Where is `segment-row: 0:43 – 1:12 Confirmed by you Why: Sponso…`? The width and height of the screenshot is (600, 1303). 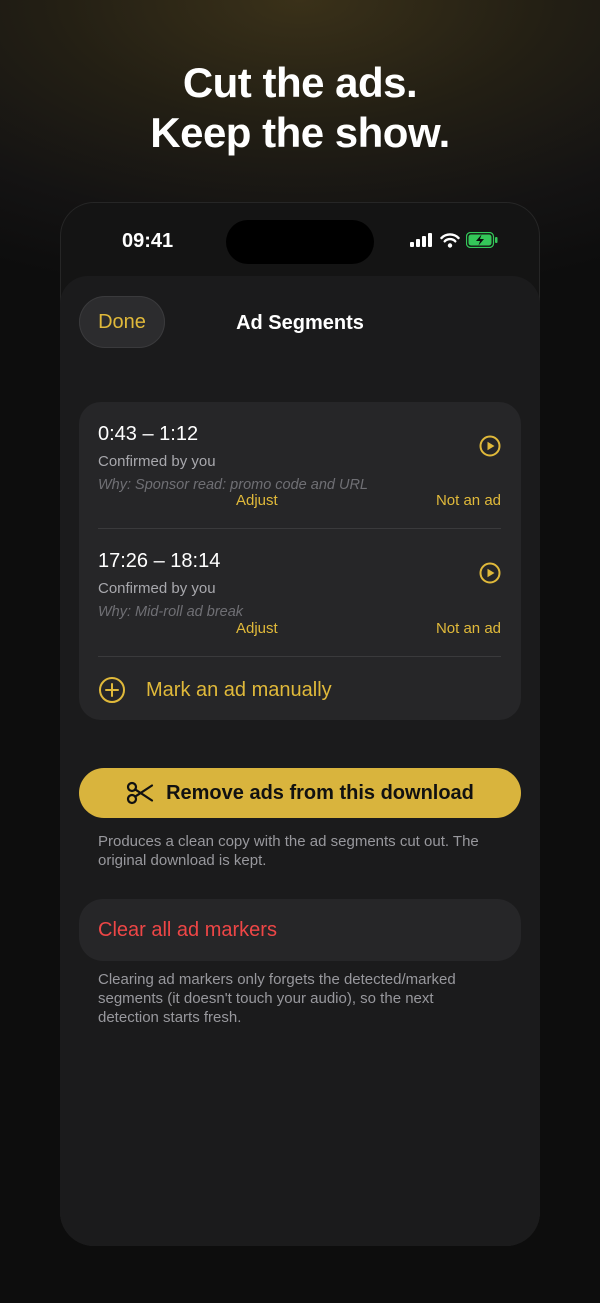 segment-row: 0:43 – 1:12 Confirmed by you Why: Sponso… is located at coordinates (299, 466).